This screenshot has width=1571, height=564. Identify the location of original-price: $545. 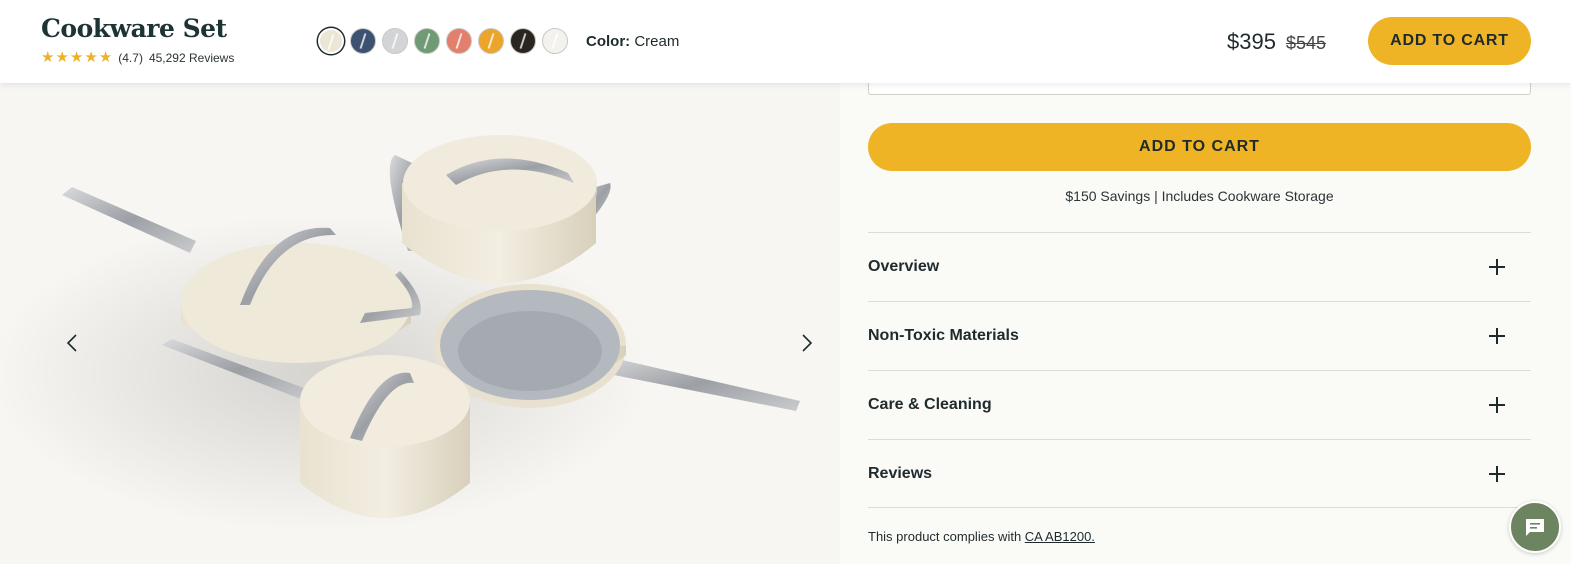
(1305, 43).